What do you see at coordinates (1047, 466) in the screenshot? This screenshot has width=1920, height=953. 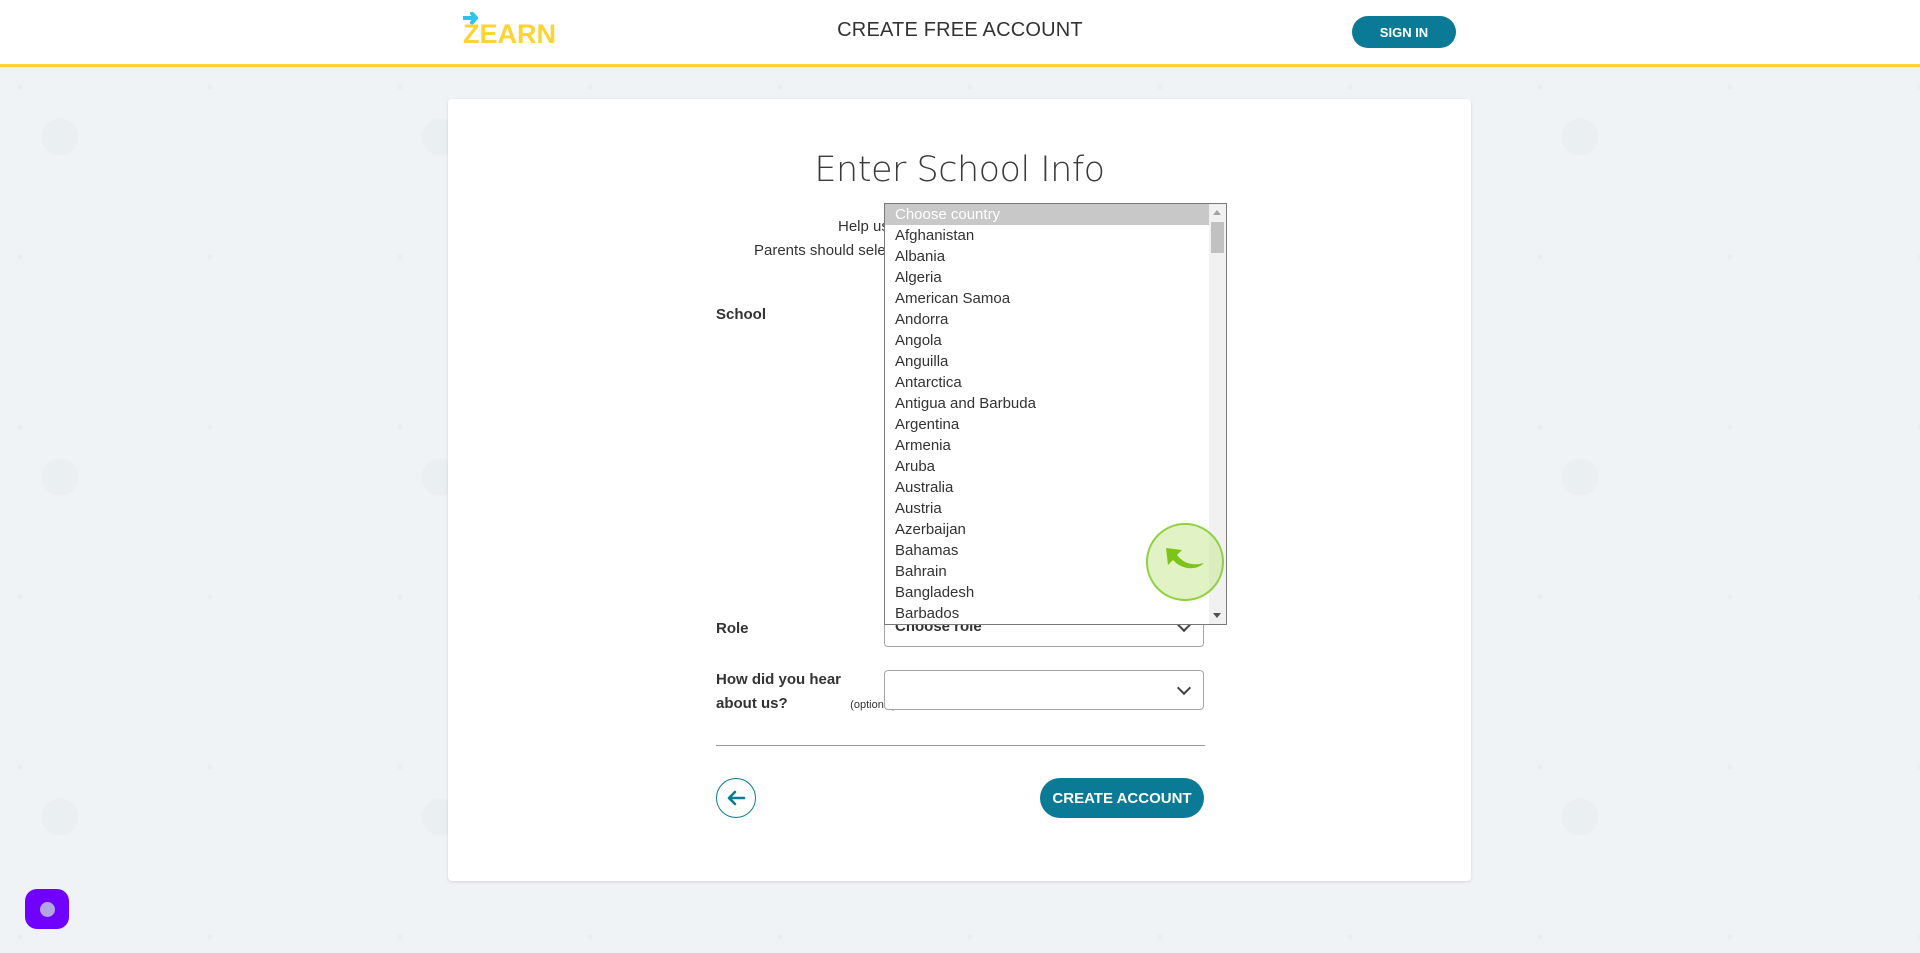 I see `country-option: Aruba` at bounding box center [1047, 466].